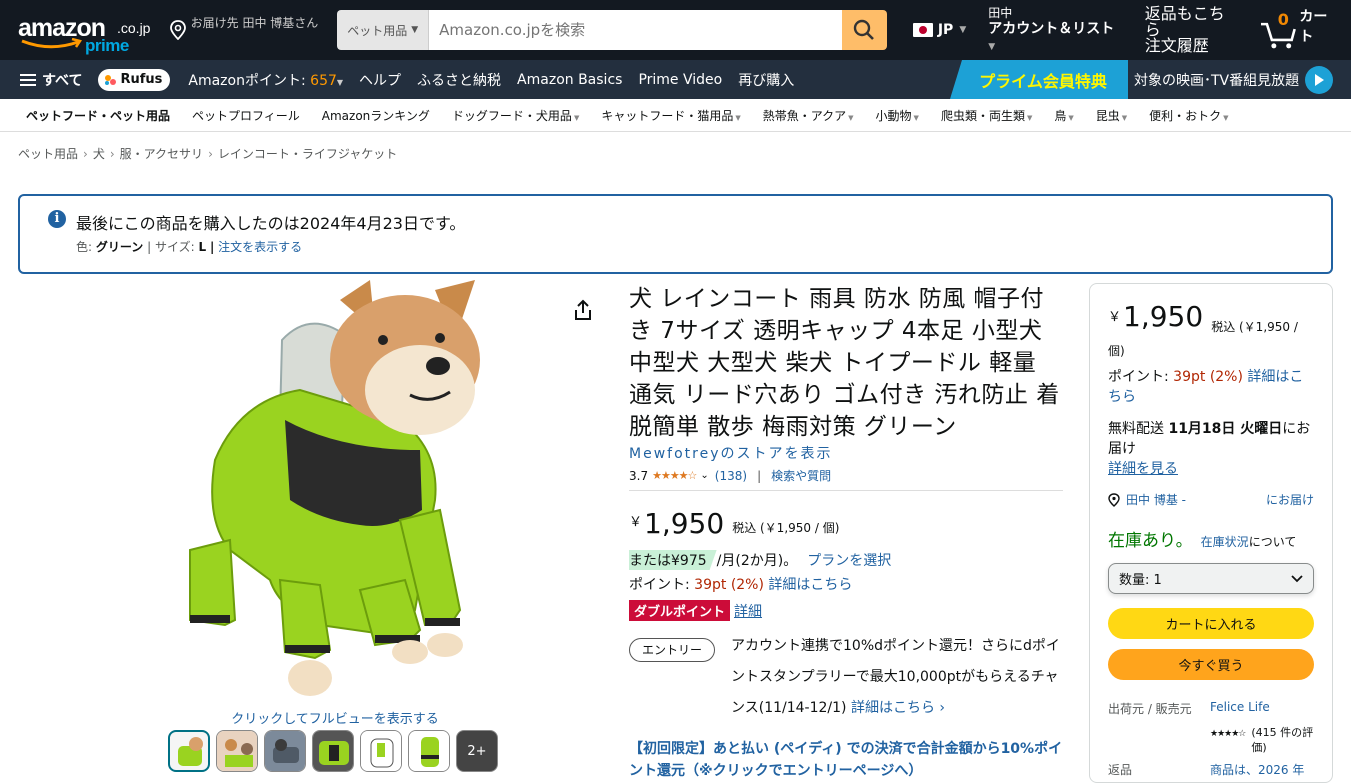  What do you see at coordinates (99, 154) in the screenshot?
I see `breadcrumb-item: 犬` at bounding box center [99, 154].